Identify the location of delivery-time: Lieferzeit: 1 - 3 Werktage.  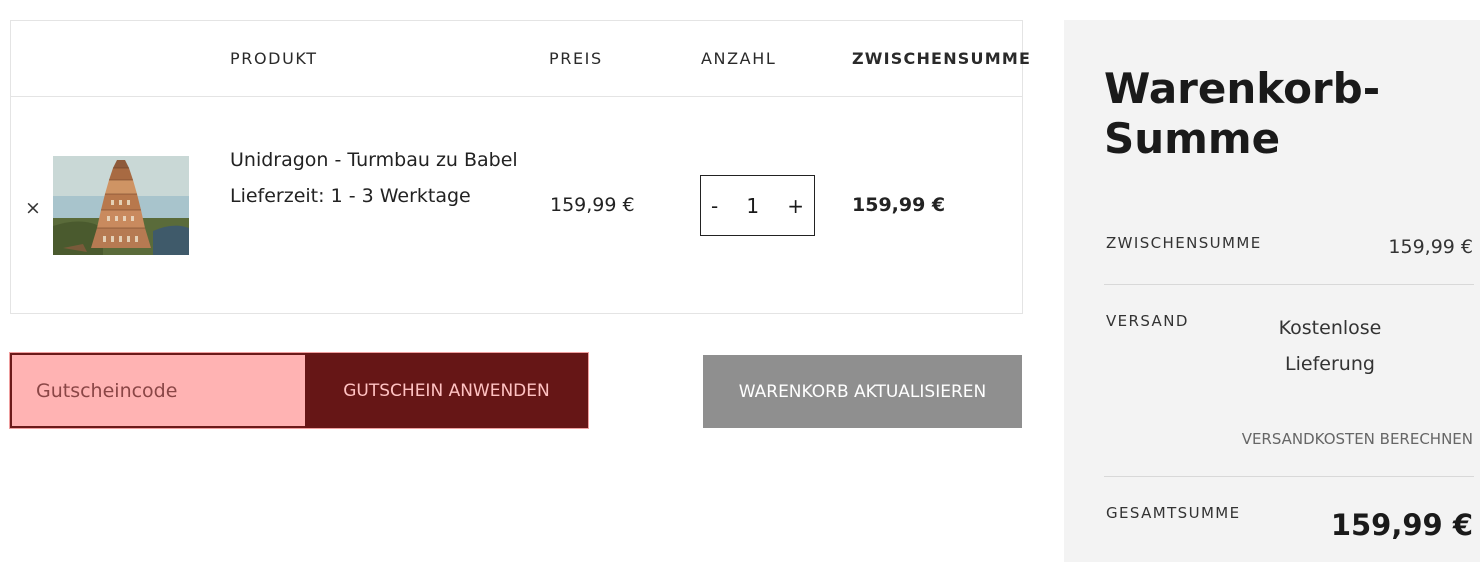
(350, 196).